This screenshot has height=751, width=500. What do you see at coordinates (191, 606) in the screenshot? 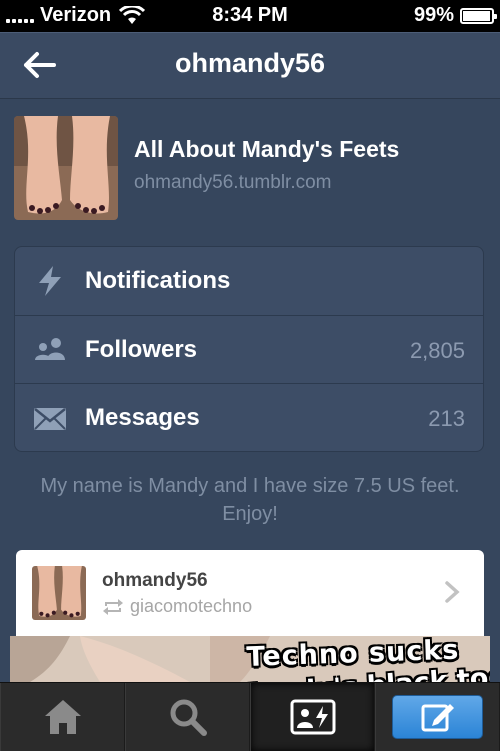
I see `reblog-source-label: giacomotechno` at bounding box center [191, 606].